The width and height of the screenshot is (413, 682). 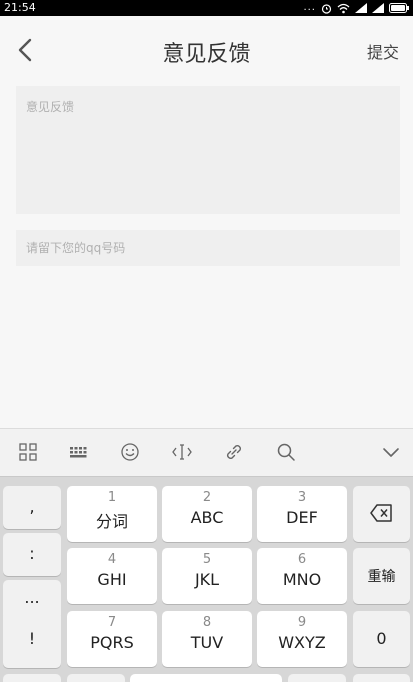 I want to click on key-1: 1 分词, so click(x=112, y=514).